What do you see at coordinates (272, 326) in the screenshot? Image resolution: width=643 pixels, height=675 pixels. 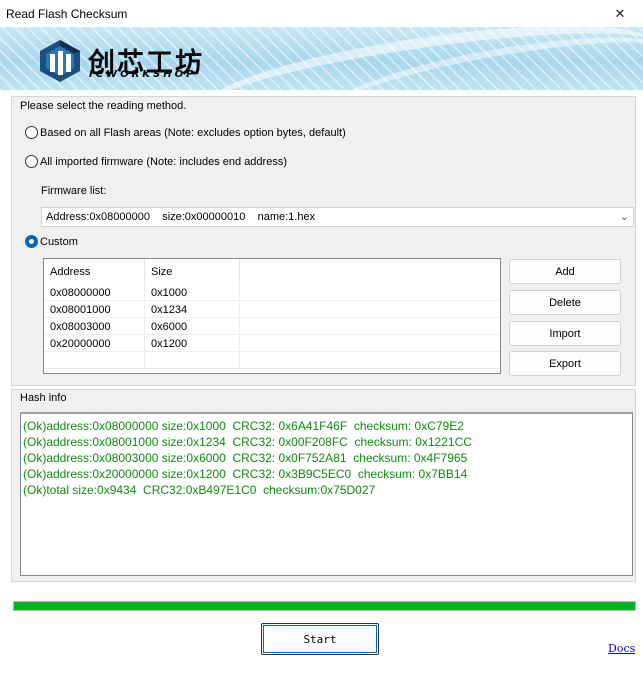 I see `table-row: 0x08003000 0x6000` at bounding box center [272, 326].